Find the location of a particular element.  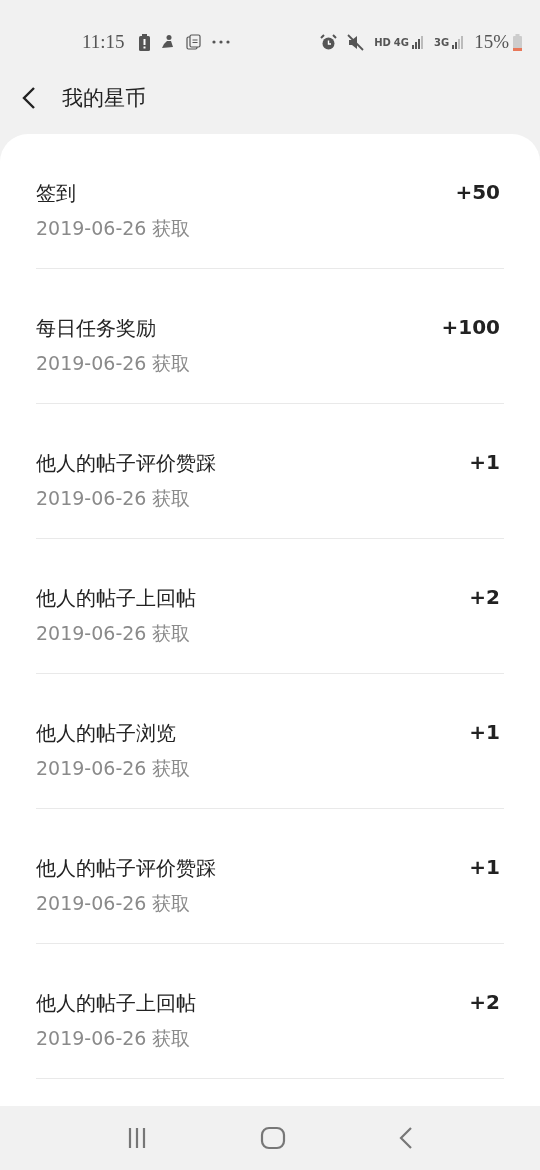

hd-label: HD is located at coordinates (382, 42).